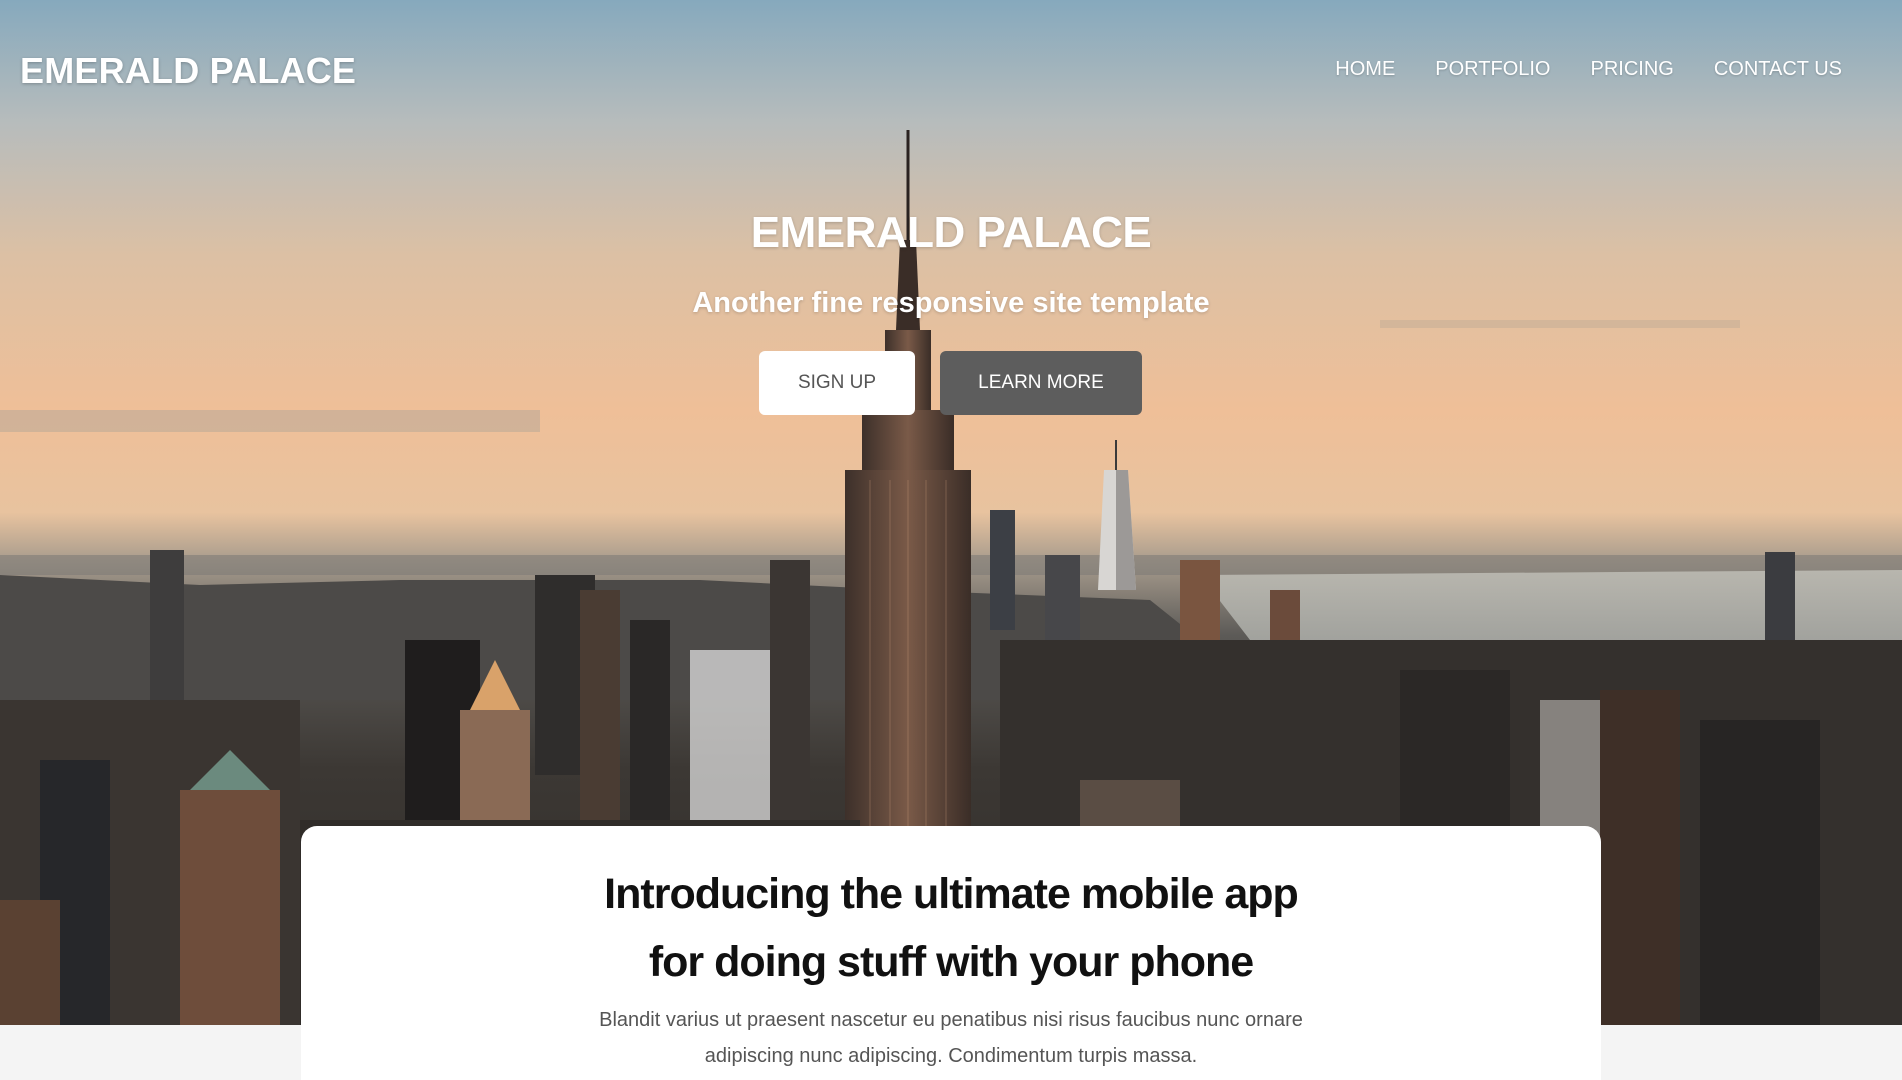  What do you see at coordinates (188, 71) in the screenshot?
I see `brand-logo: EMERALD PALACE` at bounding box center [188, 71].